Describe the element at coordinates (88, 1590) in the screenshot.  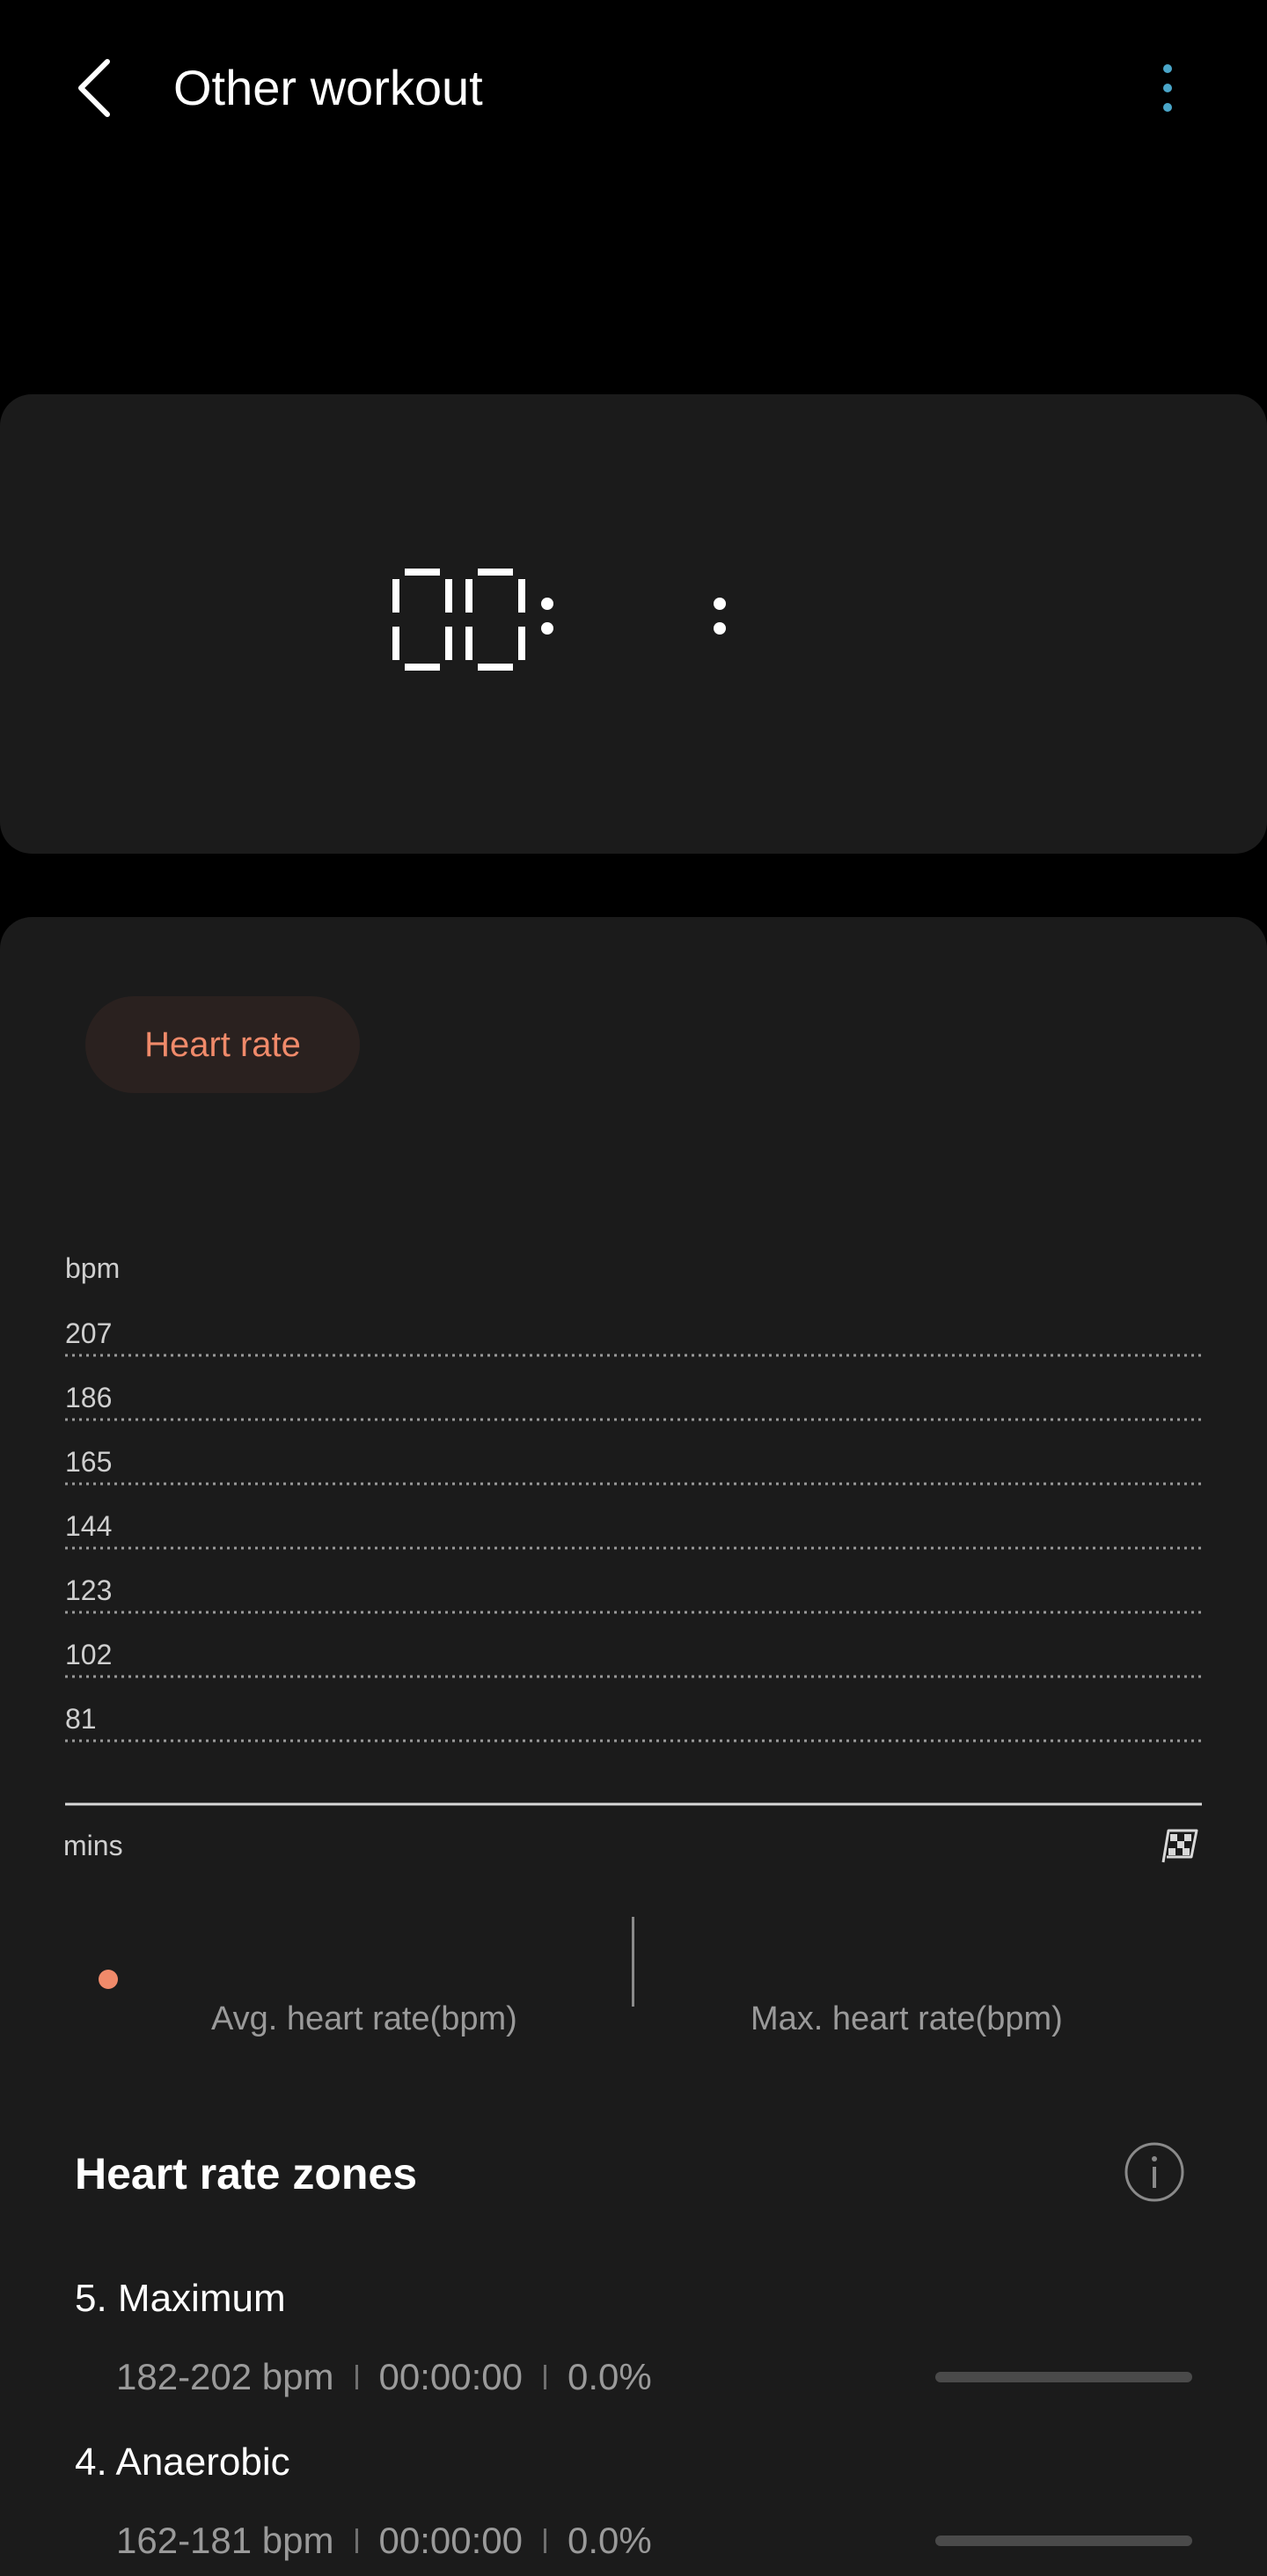
I see `y-tick-label: 123` at that location.